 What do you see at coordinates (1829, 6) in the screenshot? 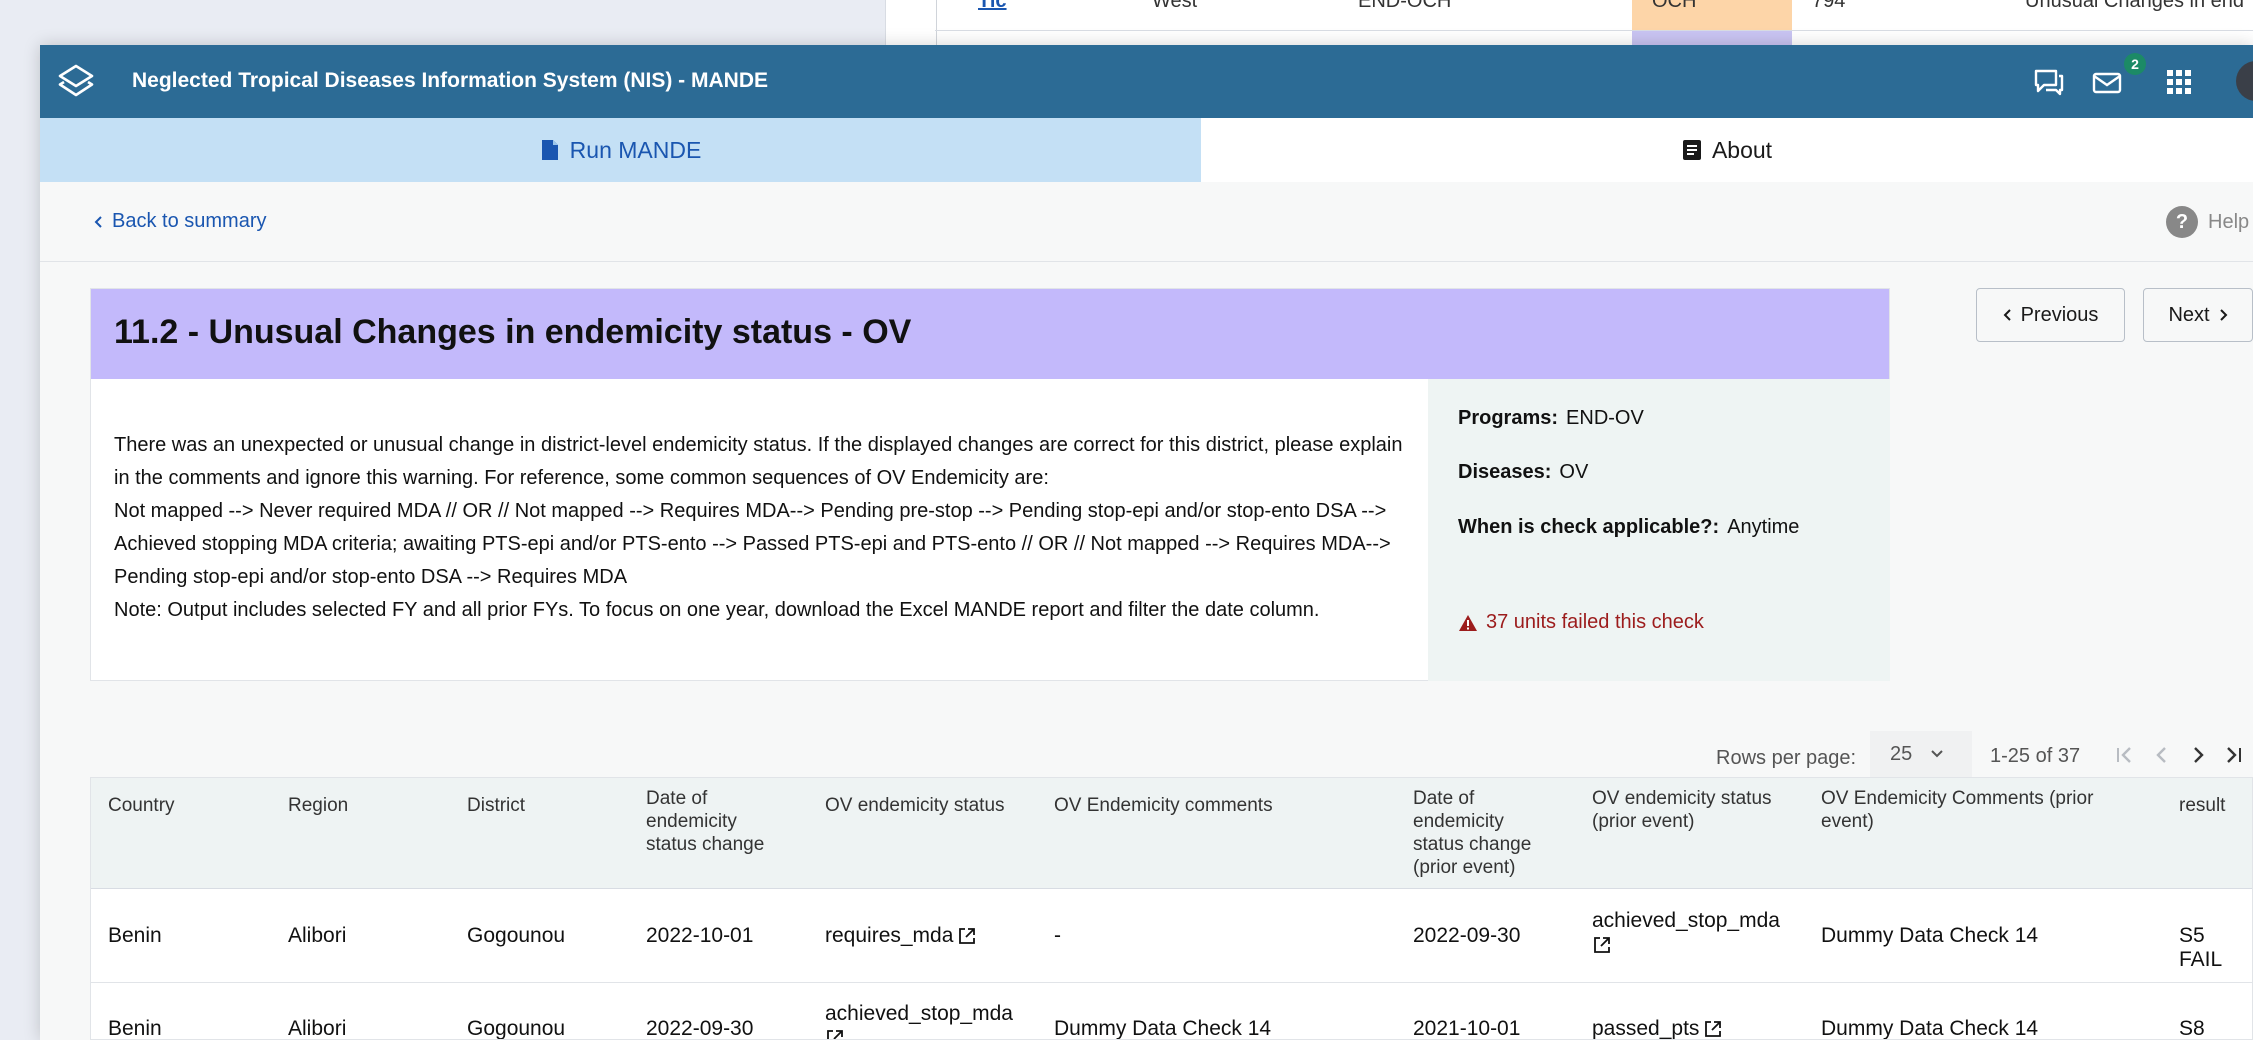
I see `background-cell: 794` at bounding box center [1829, 6].